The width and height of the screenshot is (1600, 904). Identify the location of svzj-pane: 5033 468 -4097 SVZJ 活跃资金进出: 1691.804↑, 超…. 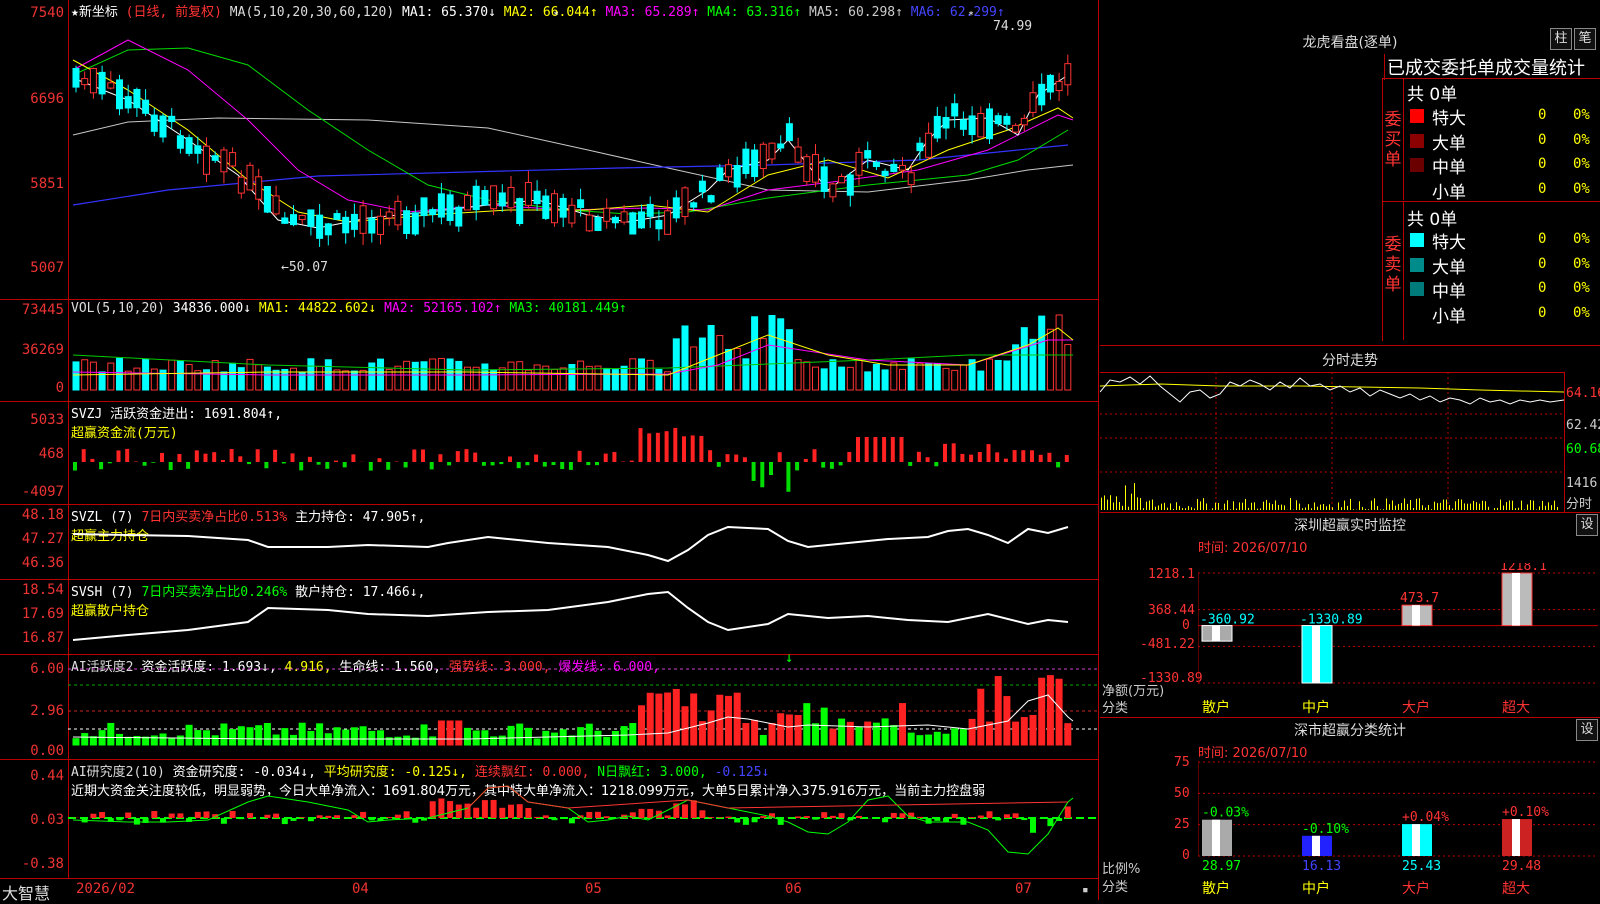
(549, 453).